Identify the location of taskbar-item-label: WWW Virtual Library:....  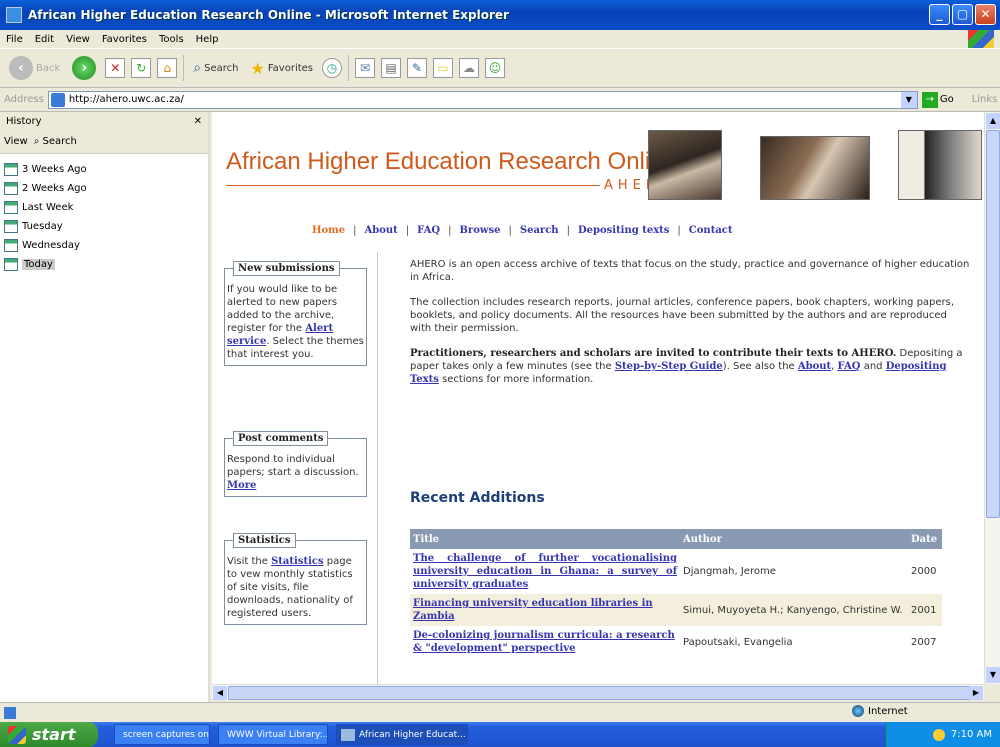
(277, 734).